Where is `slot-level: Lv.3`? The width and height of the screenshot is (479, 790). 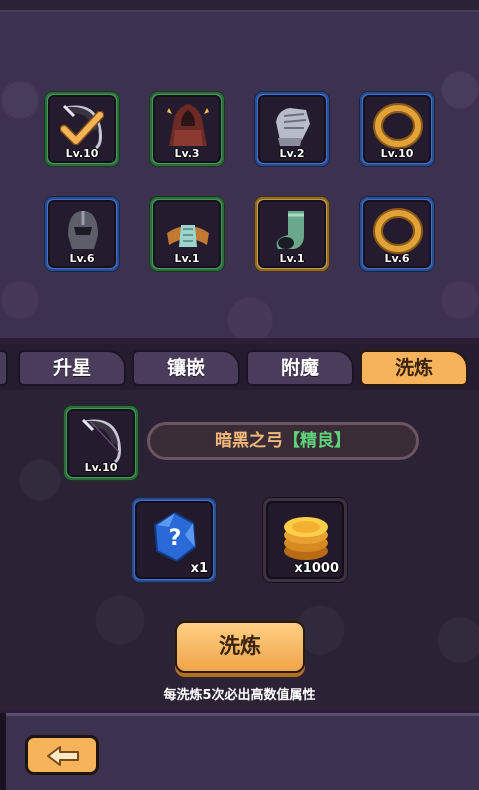
slot-level: Lv.3 is located at coordinates (187, 153).